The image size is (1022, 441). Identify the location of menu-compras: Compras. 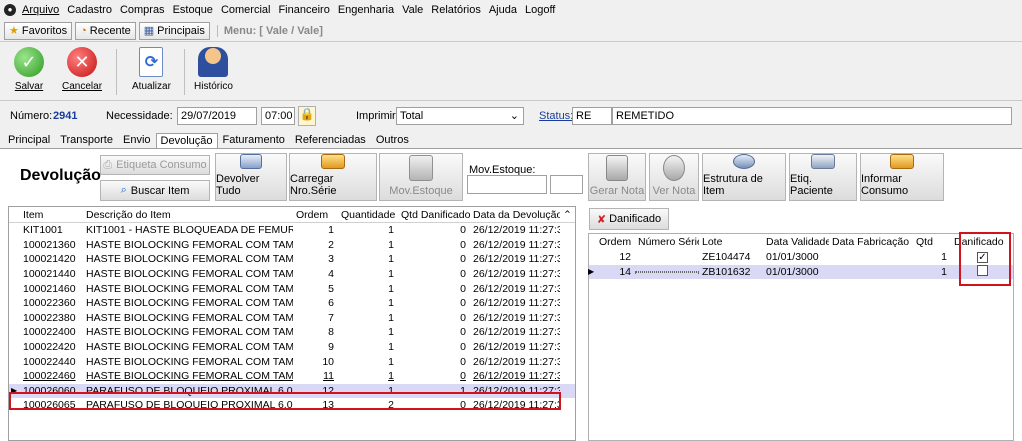
(142, 10).